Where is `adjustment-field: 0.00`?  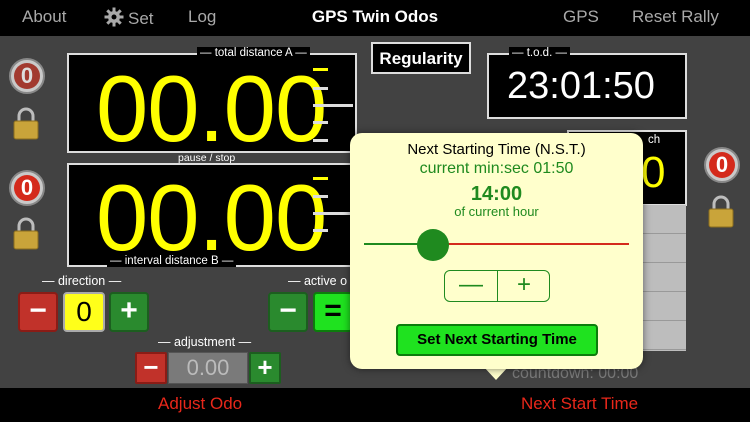 adjustment-field: 0.00 is located at coordinates (208, 368).